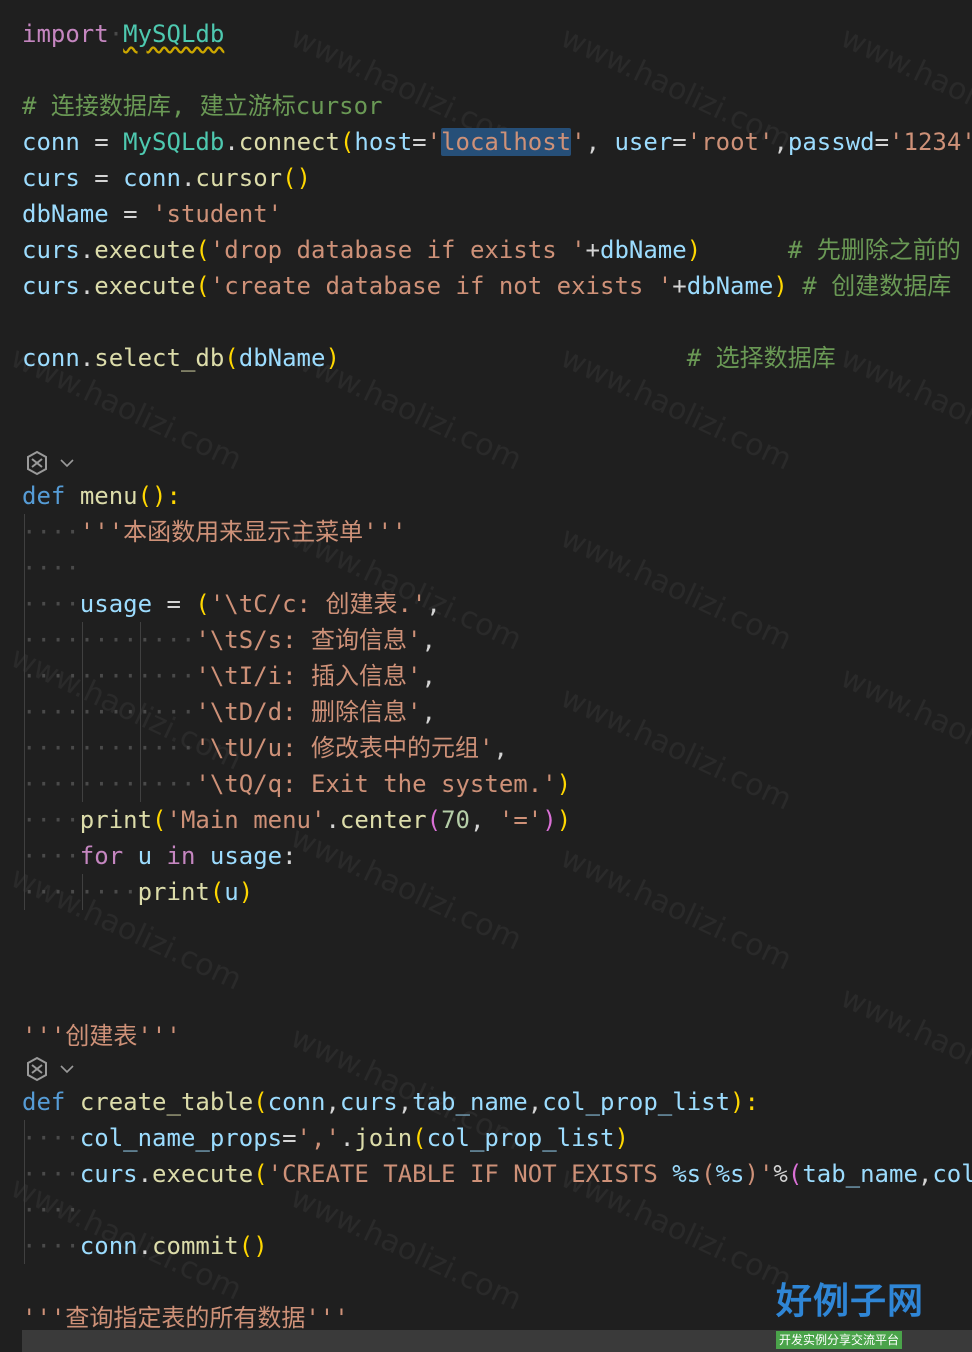 The height and width of the screenshot is (1352, 972). What do you see at coordinates (214, 532) in the screenshot?
I see `code-line-docstring: ····'''本函数用来显示主菜单'''` at bounding box center [214, 532].